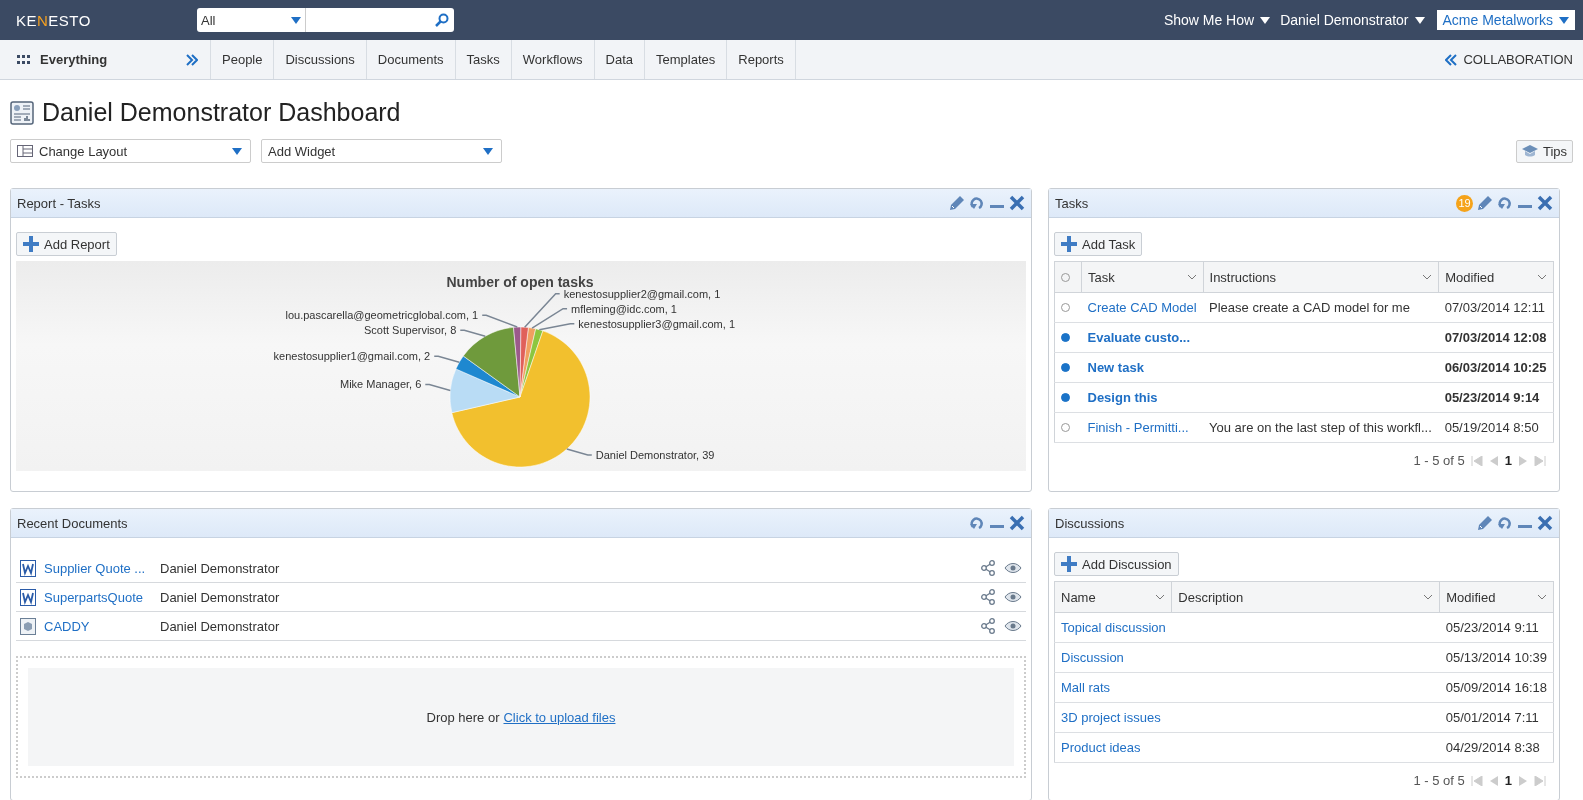  Describe the element at coordinates (66, 244) in the screenshot. I see `add-report-button: Add Report` at that location.